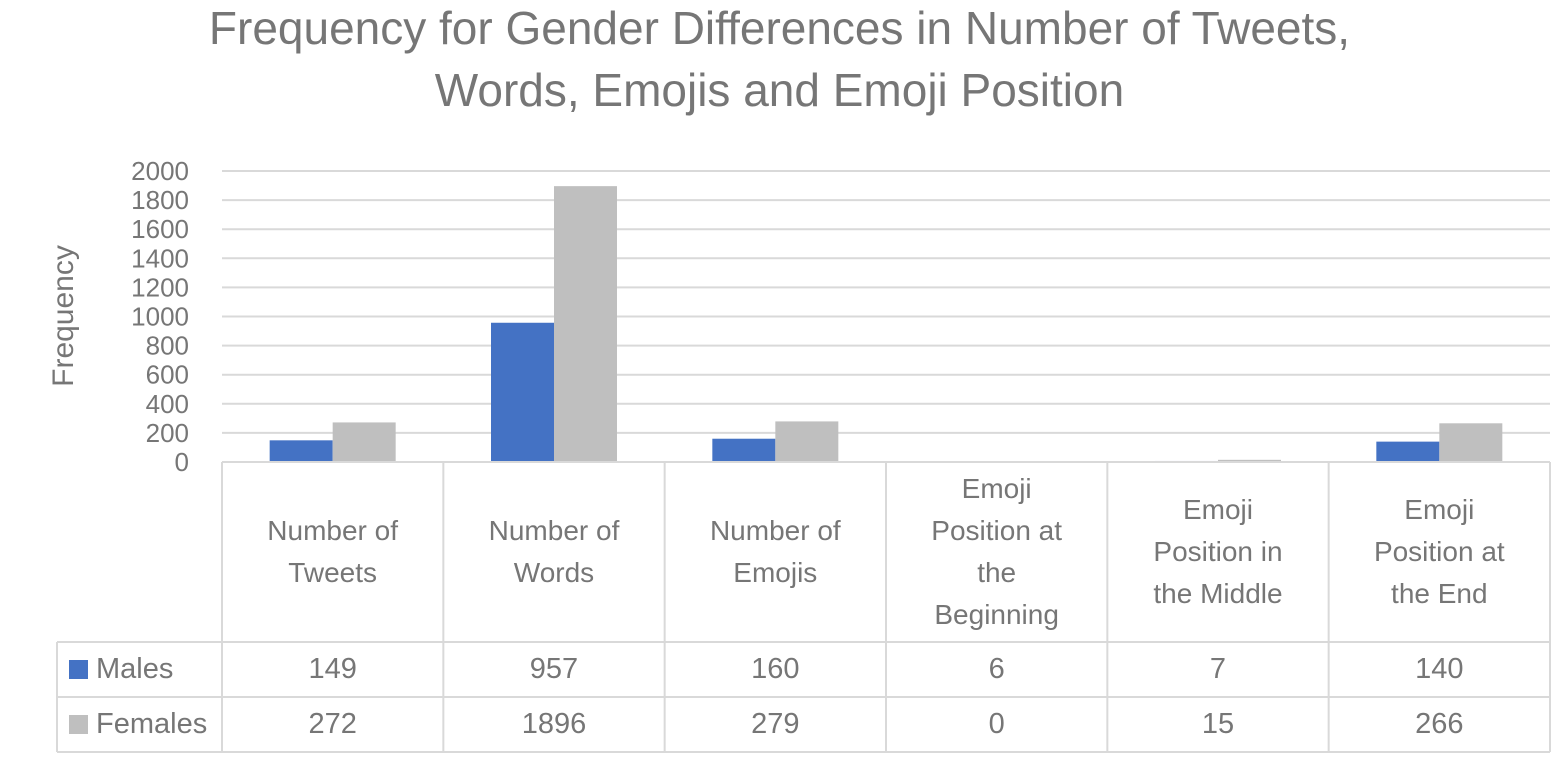 The image size is (1559, 763). What do you see at coordinates (160, 258) in the screenshot?
I see `y-tick-label: 1400` at bounding box center [160, 258].